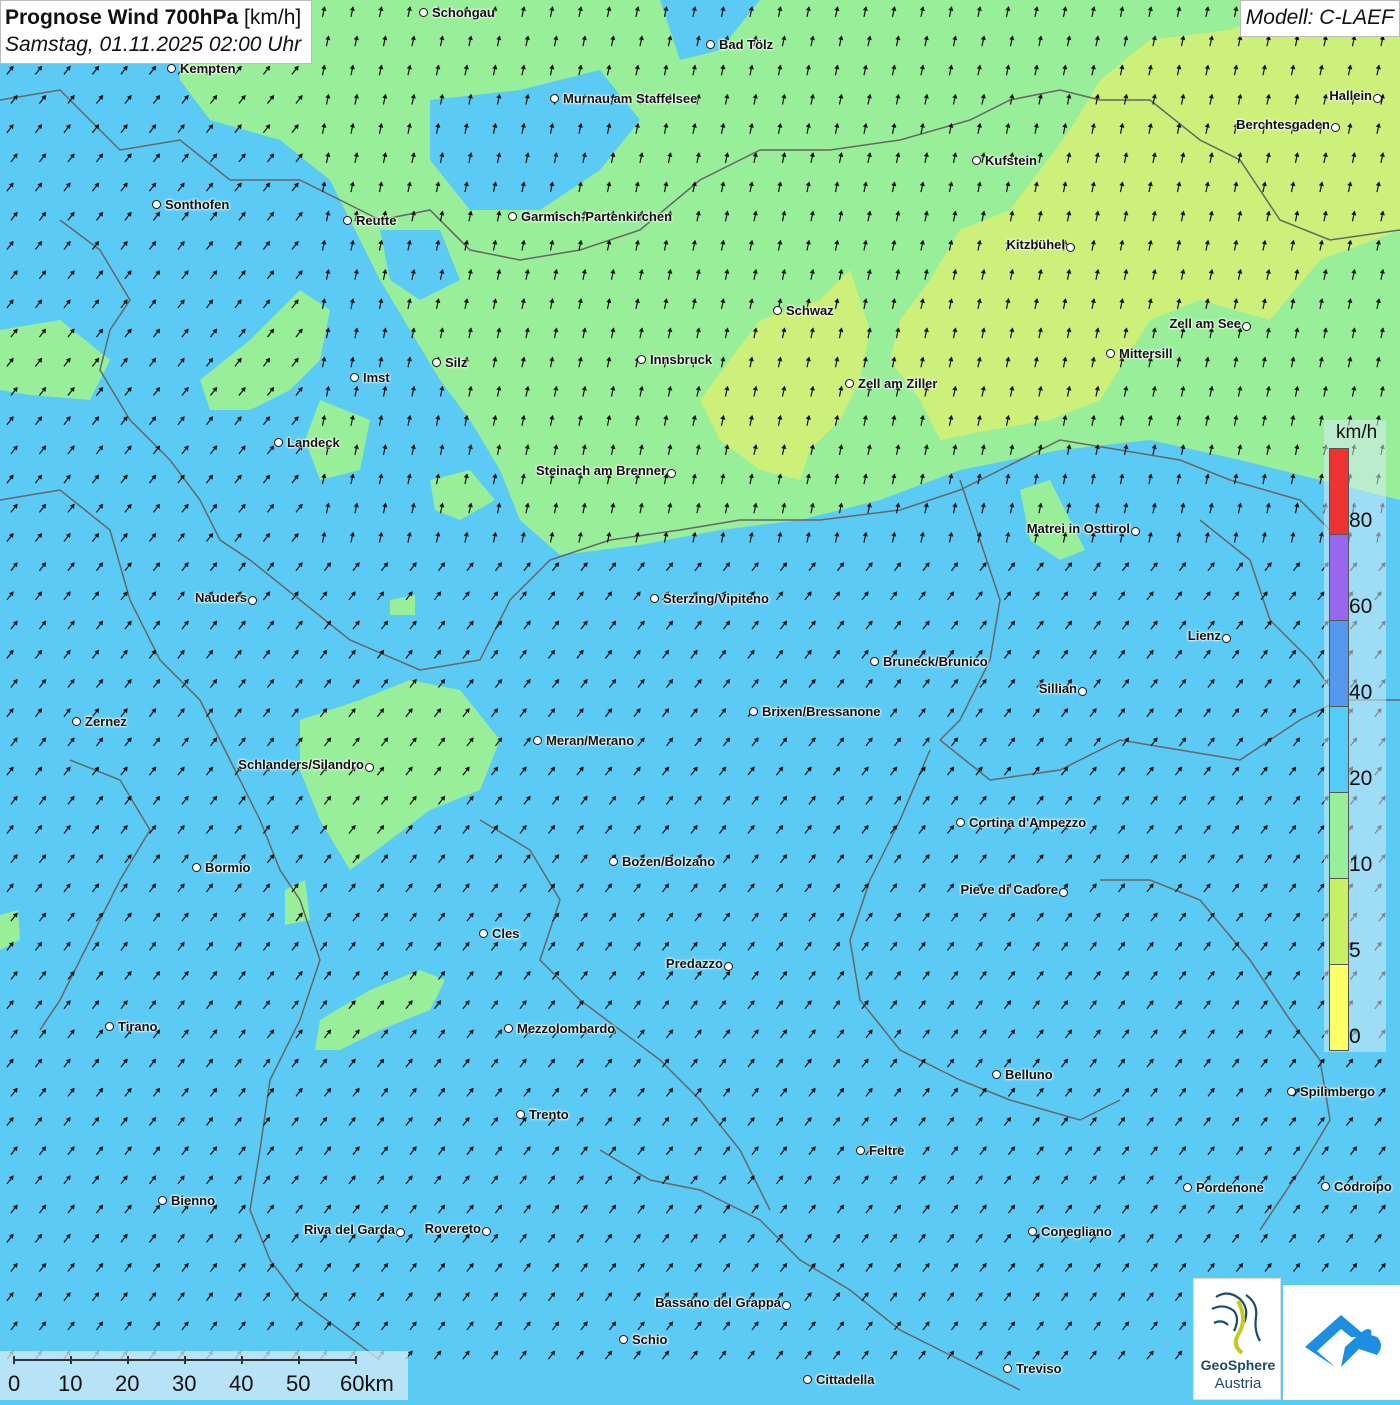 The image size is (1400, 1405). What do you see at coordinates (694, 963) in the screenshot?
I see `city-label: Predazzo` at bounding box center [694, 963].